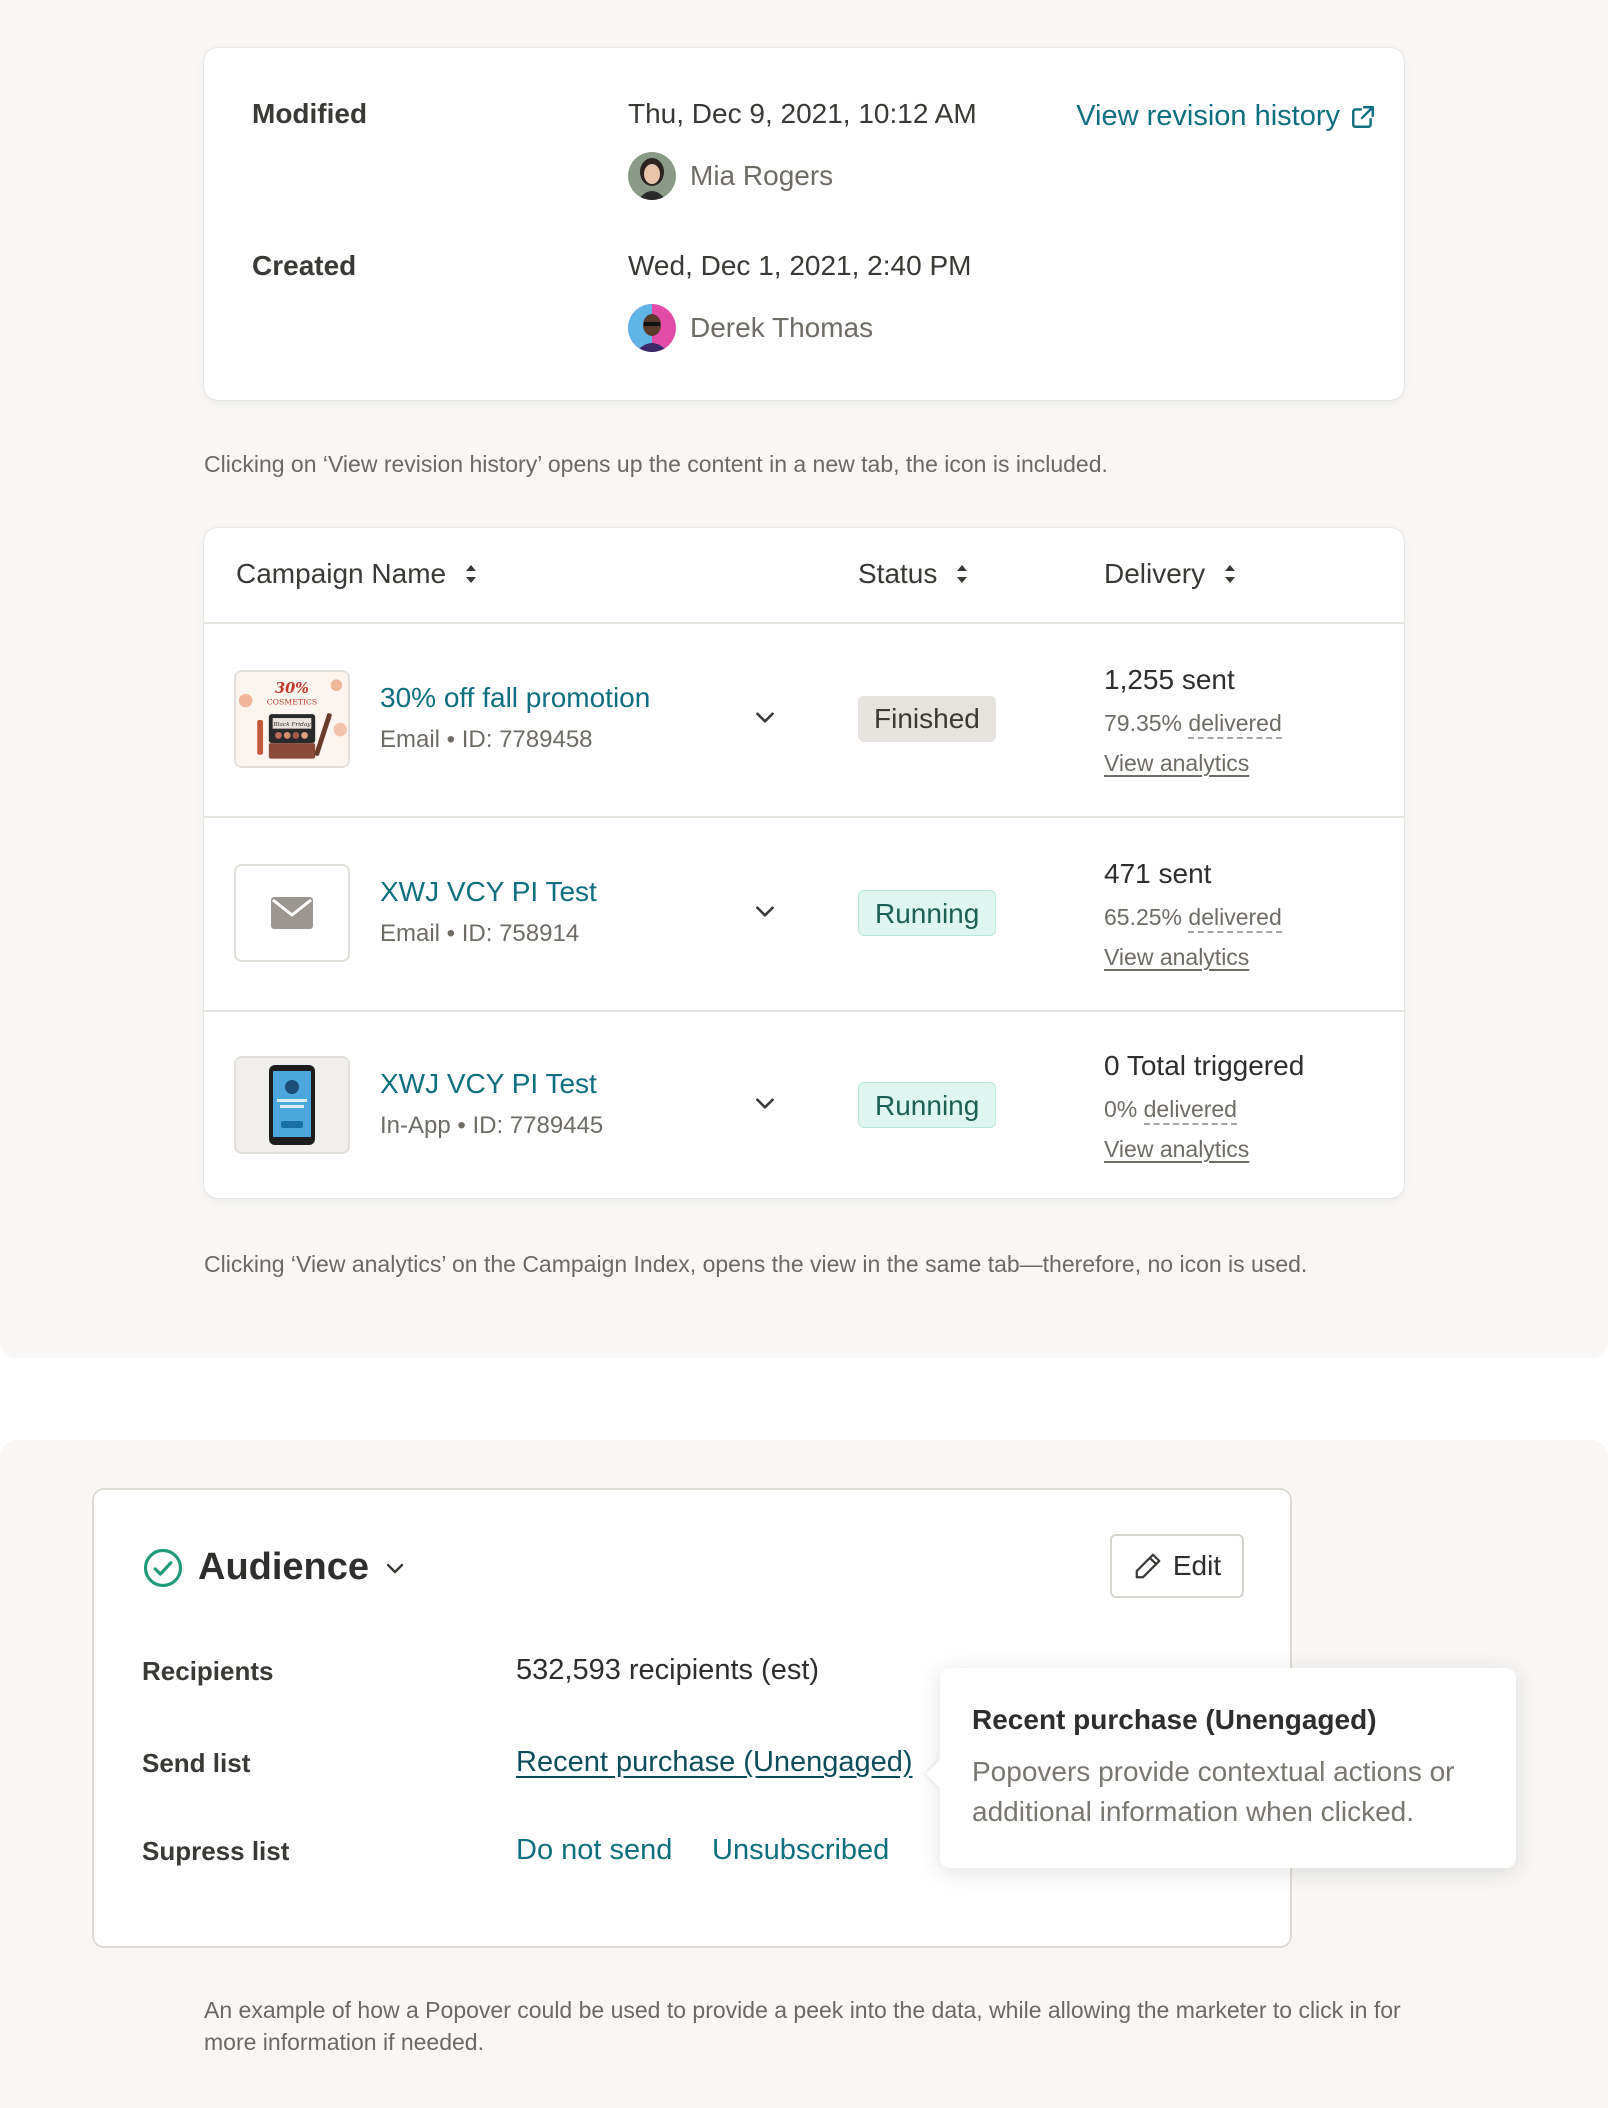 The height and width of the screenshot is (2108, 1608). Describe the element at coordinates (341, 573) in the screenshot. I see `column-label: Campaign Name` at that location.